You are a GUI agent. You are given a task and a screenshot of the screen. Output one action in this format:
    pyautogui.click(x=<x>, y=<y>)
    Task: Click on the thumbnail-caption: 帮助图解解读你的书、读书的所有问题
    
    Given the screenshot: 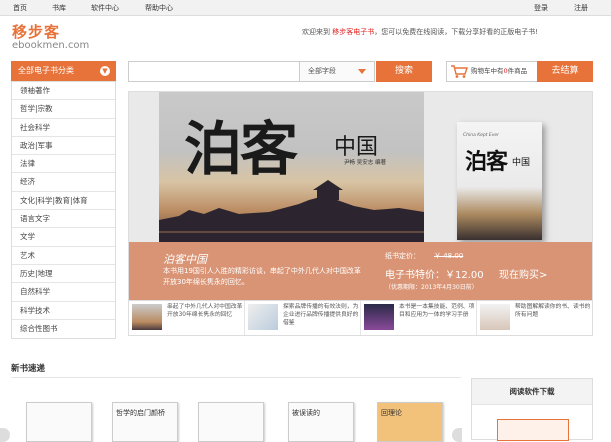 What is the action you would take?
    pyautogui.click(x=553, y=311)
    